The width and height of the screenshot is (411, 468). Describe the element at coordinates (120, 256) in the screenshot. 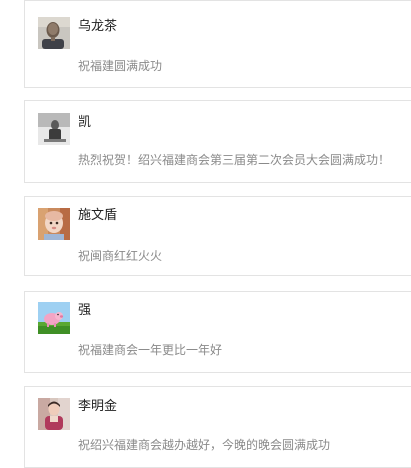

I see `comment-message: 祝闽商红红火火` at that location.